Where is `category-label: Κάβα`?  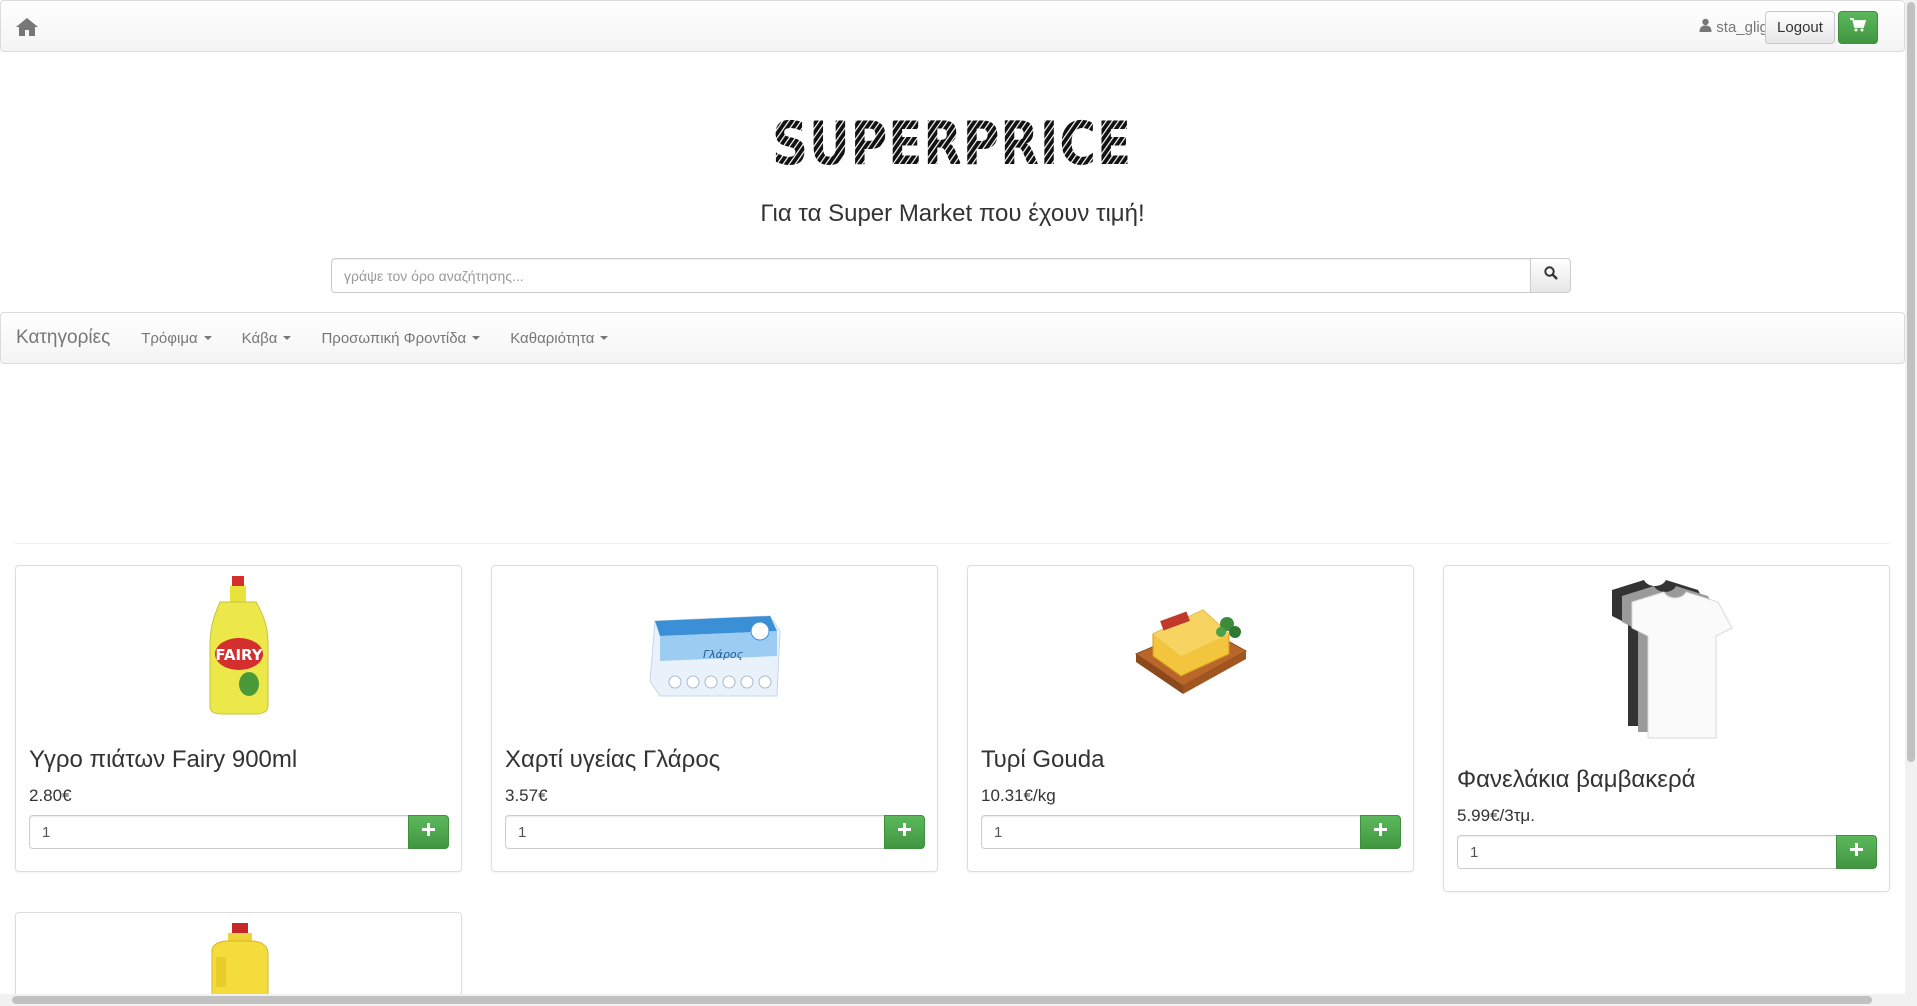
category-label: Κάβα is located at coordinates (259, 338).